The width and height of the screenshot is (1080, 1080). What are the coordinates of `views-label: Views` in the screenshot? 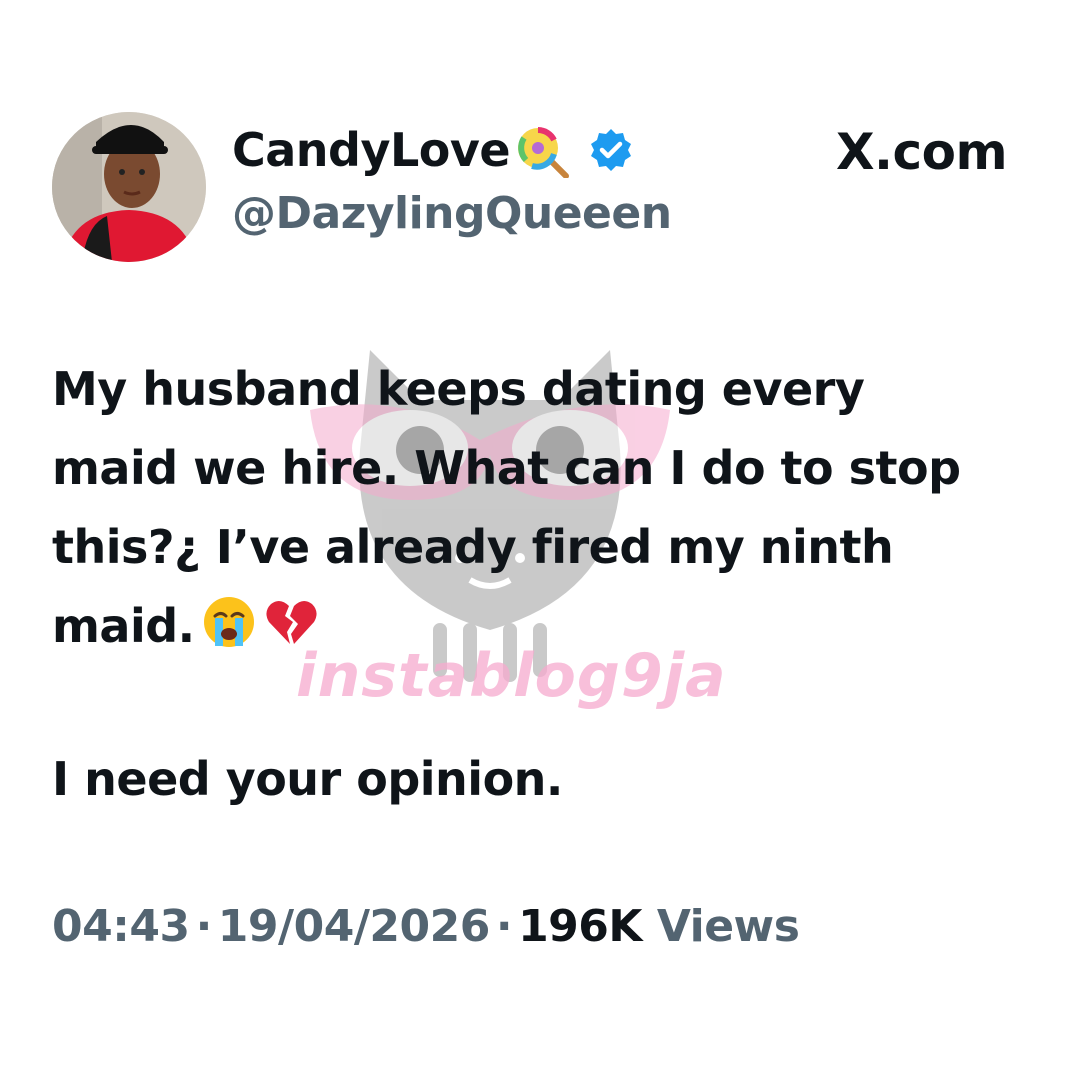 It's located at (728, 926).